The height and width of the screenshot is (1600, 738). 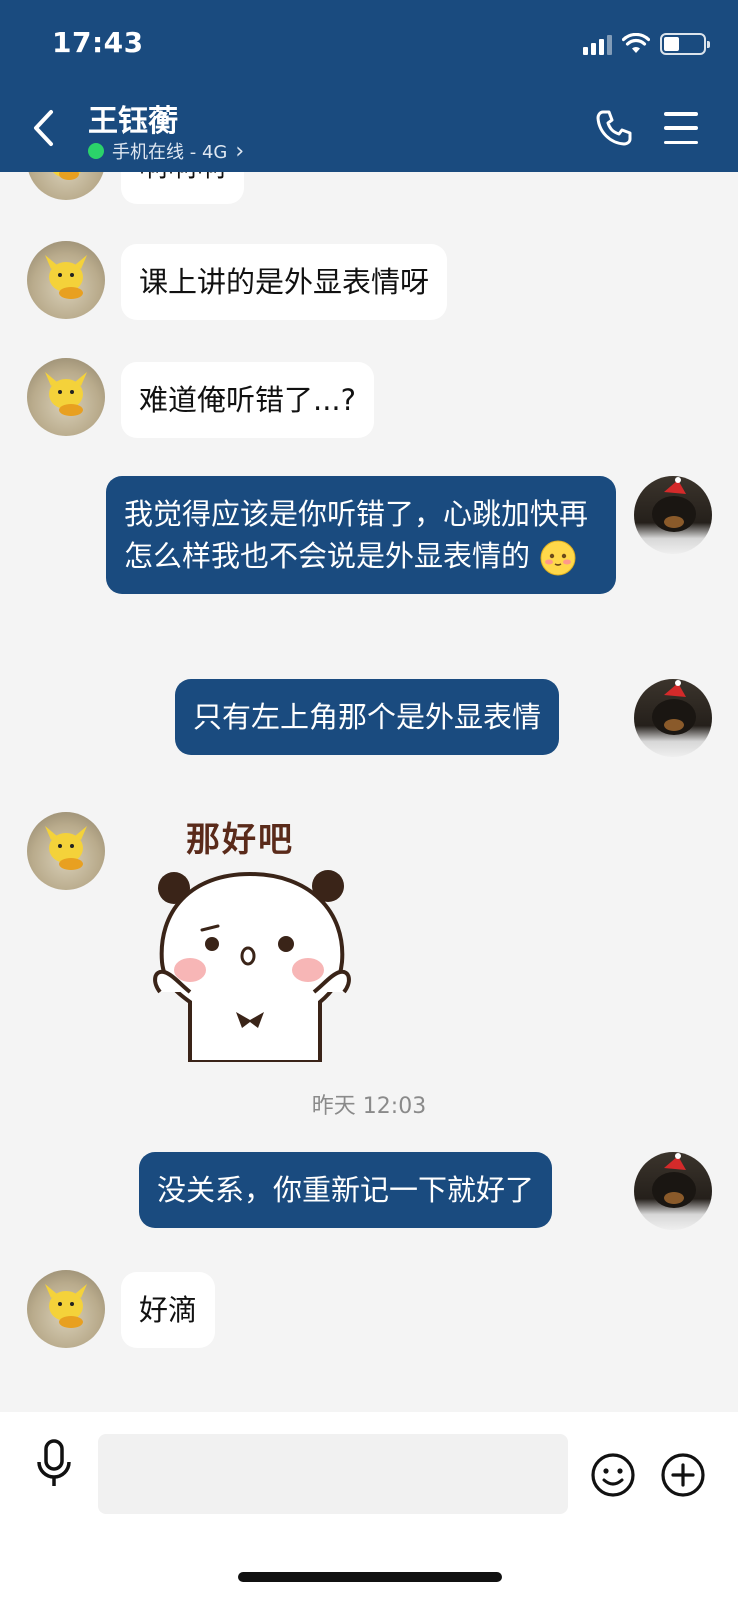 What do you see at coordinates (182, 177) in the screenshot?
I see `message-text: 啊啊啊` at bounding box center [182, 177].